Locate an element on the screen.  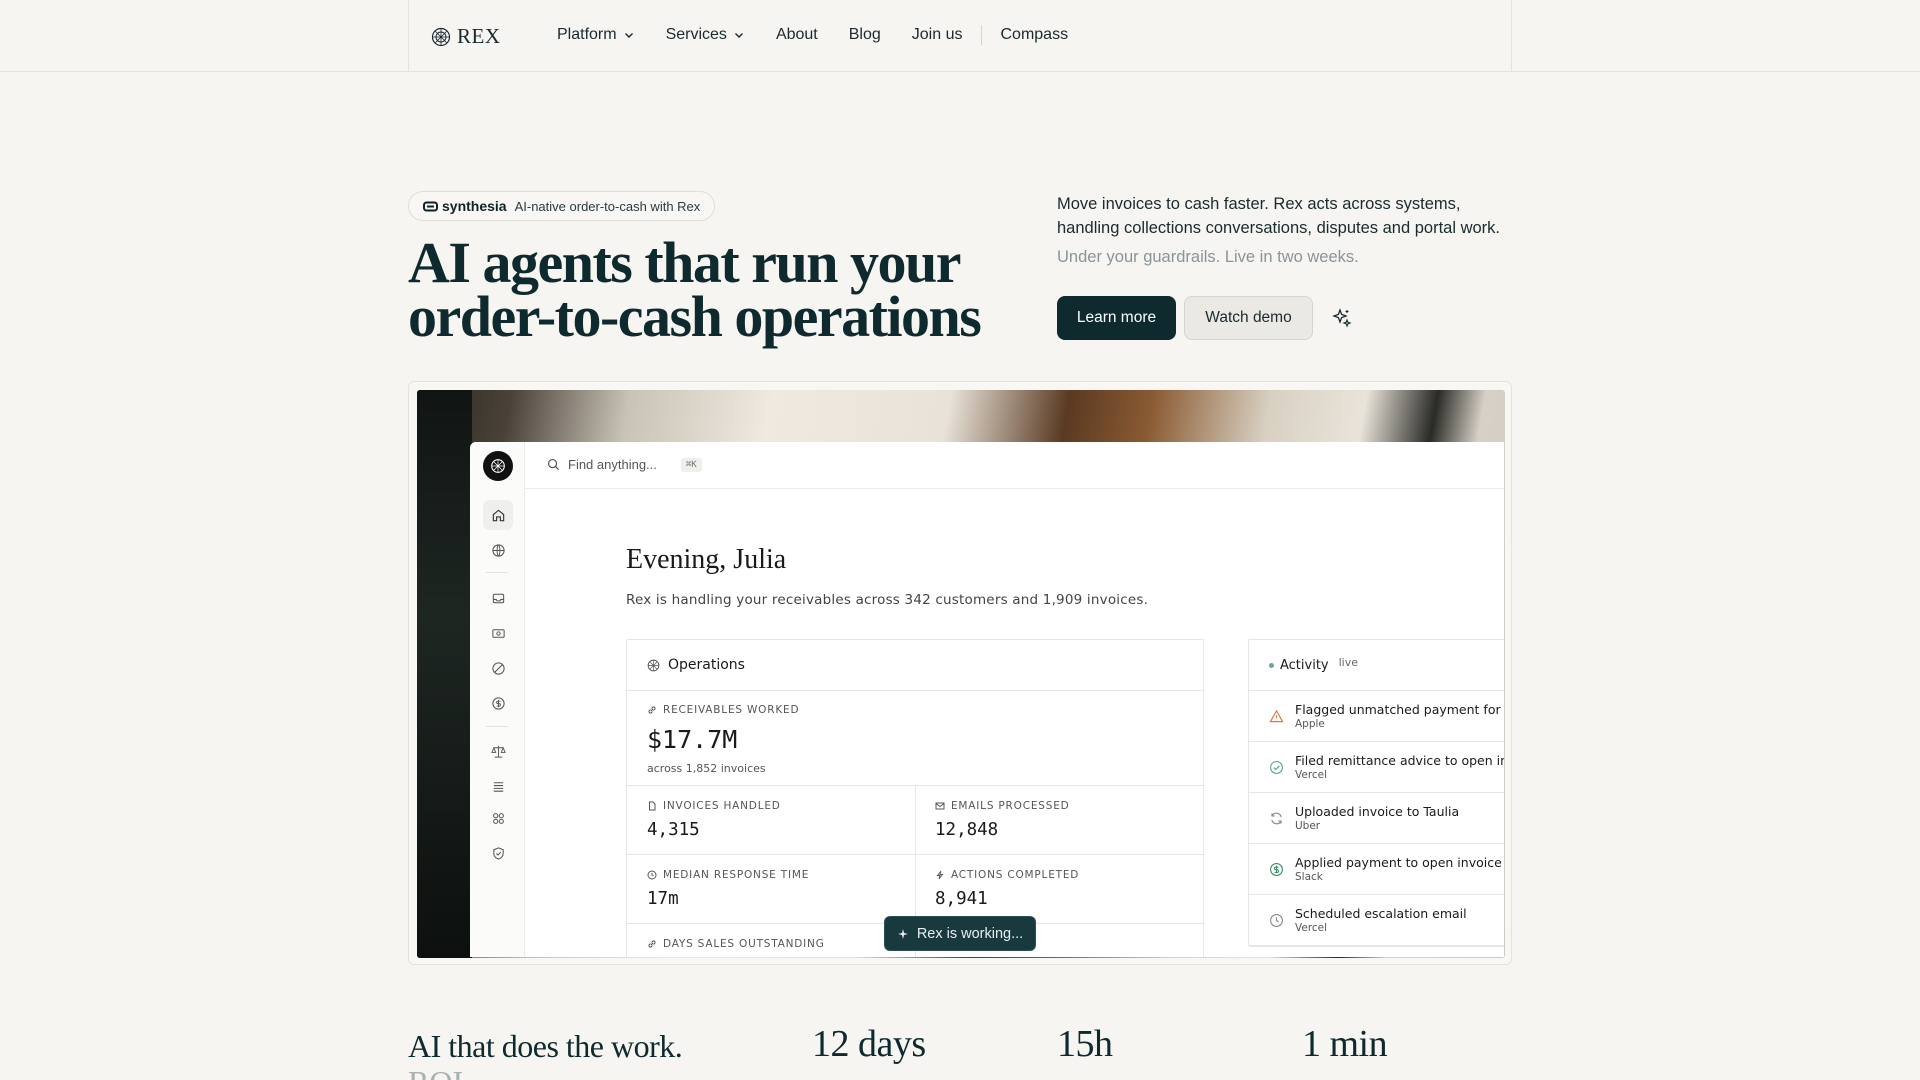
nav-join-us-label: Join us is located at coordinates (937, 34).